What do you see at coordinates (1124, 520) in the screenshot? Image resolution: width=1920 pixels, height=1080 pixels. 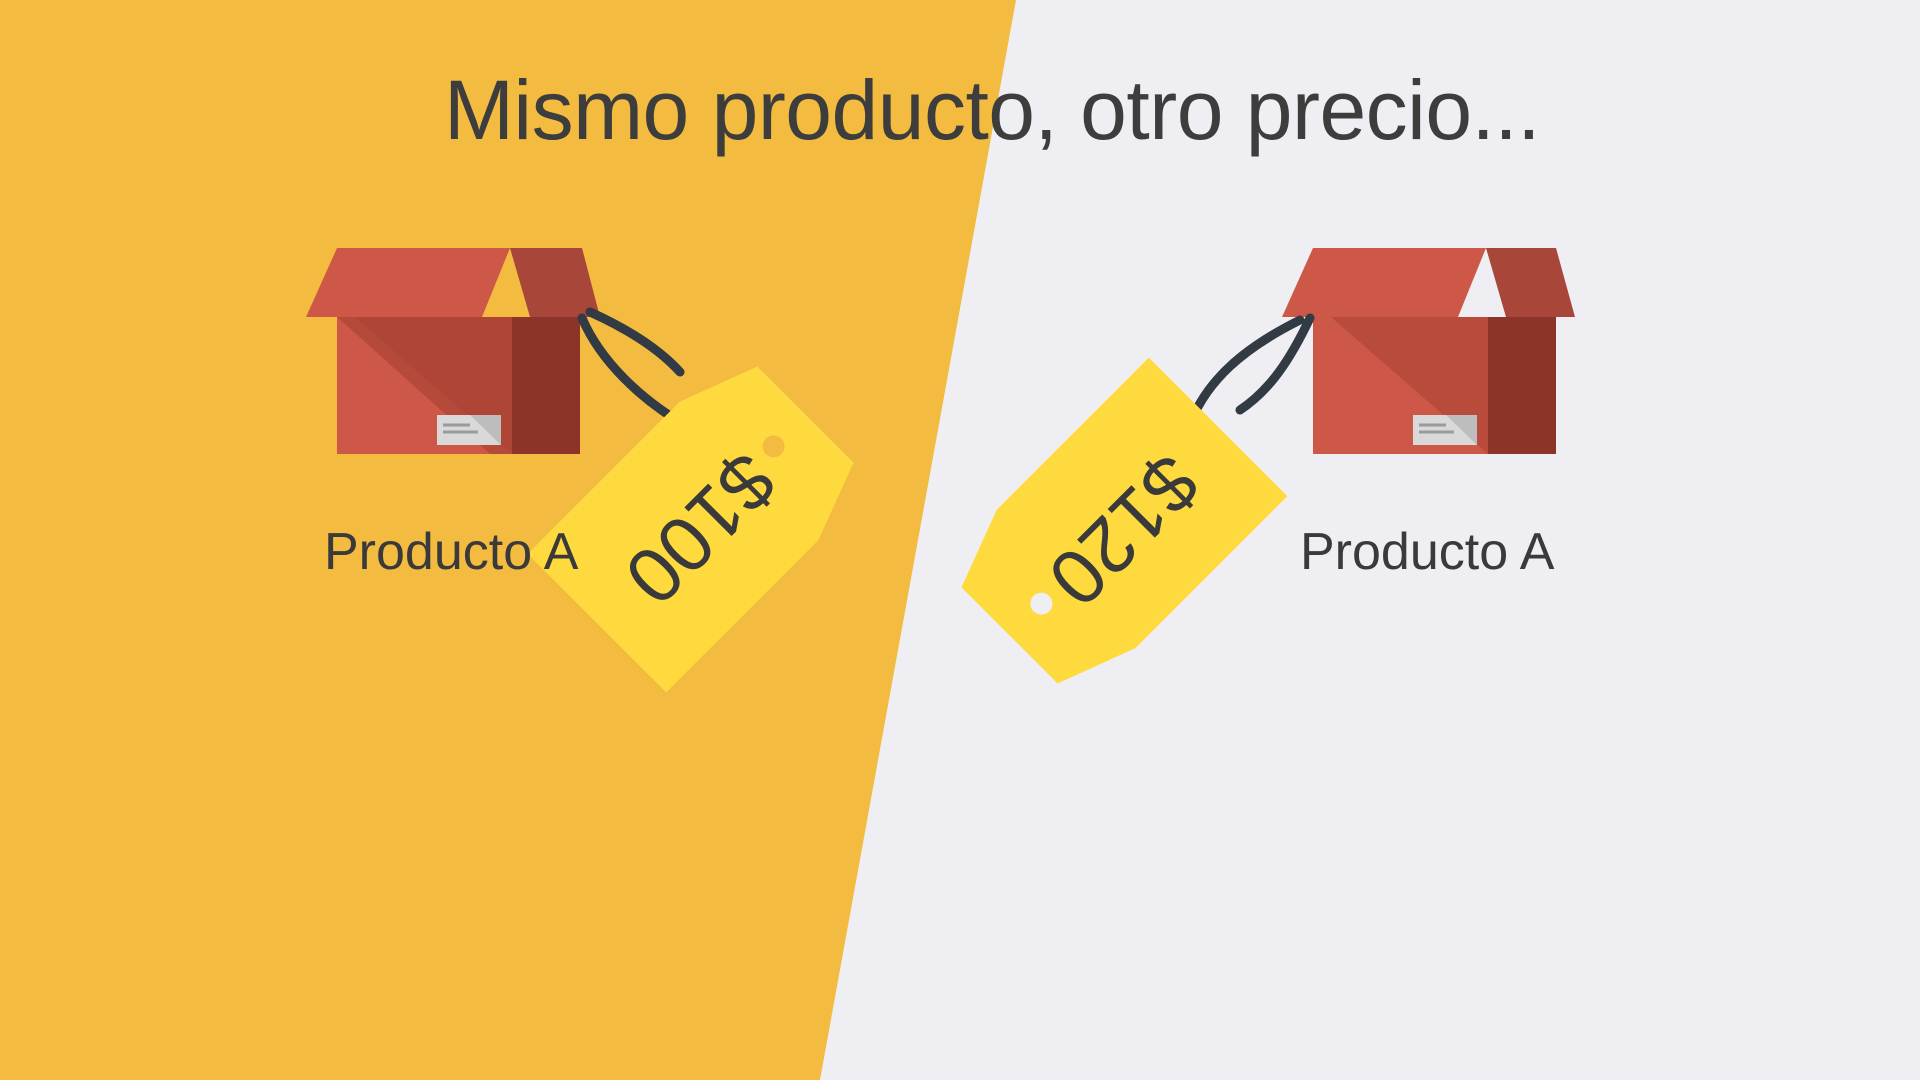 I see `price-tag-icon: $120` at bounding box center [1124, 520].